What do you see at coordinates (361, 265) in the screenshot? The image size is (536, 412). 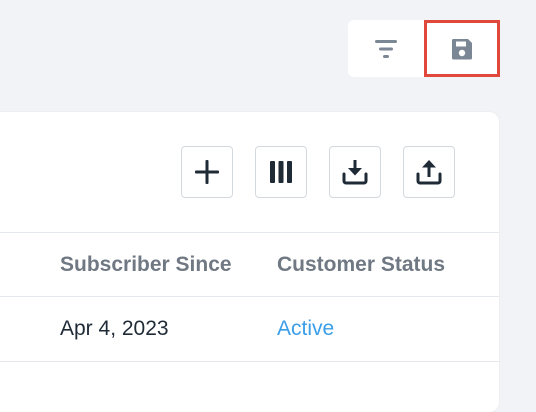 I see `column-header-customer-status: Customer Status` at bounding box center [361, 265].